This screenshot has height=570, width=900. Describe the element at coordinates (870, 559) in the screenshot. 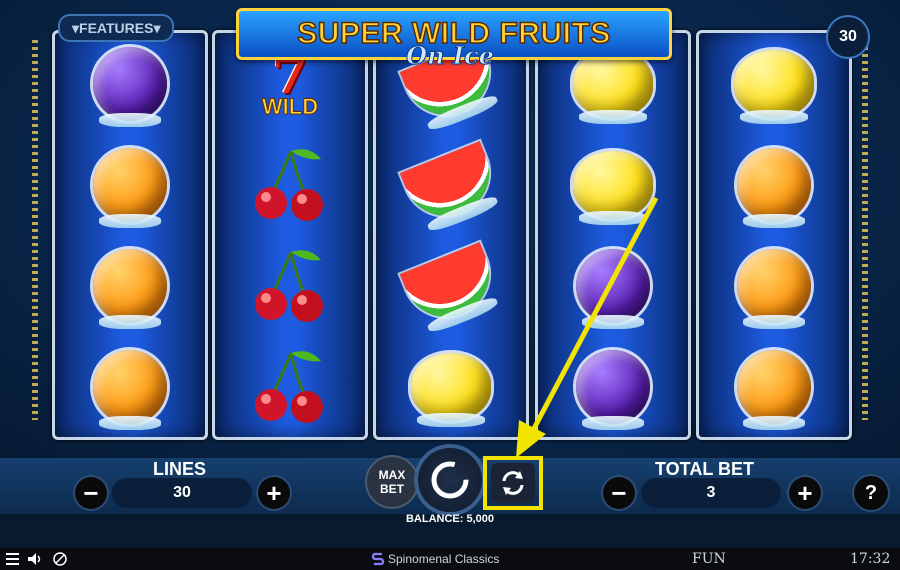

I see `clock: 17:32` at that location.